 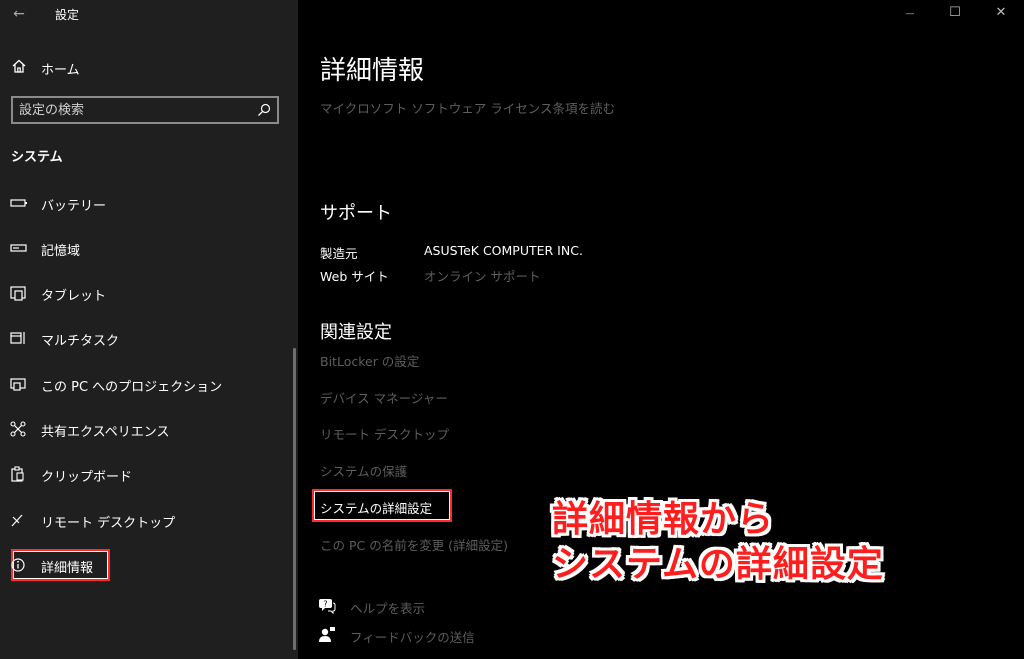 I want to click on minimize-icon: —, so click(x=910, y=14).